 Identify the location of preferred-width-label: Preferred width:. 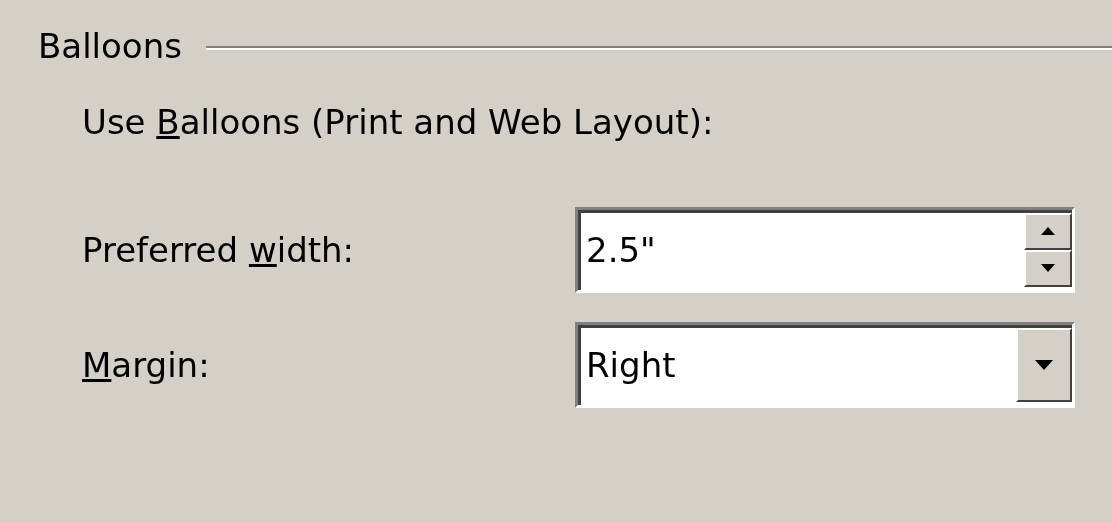
(219, 249).